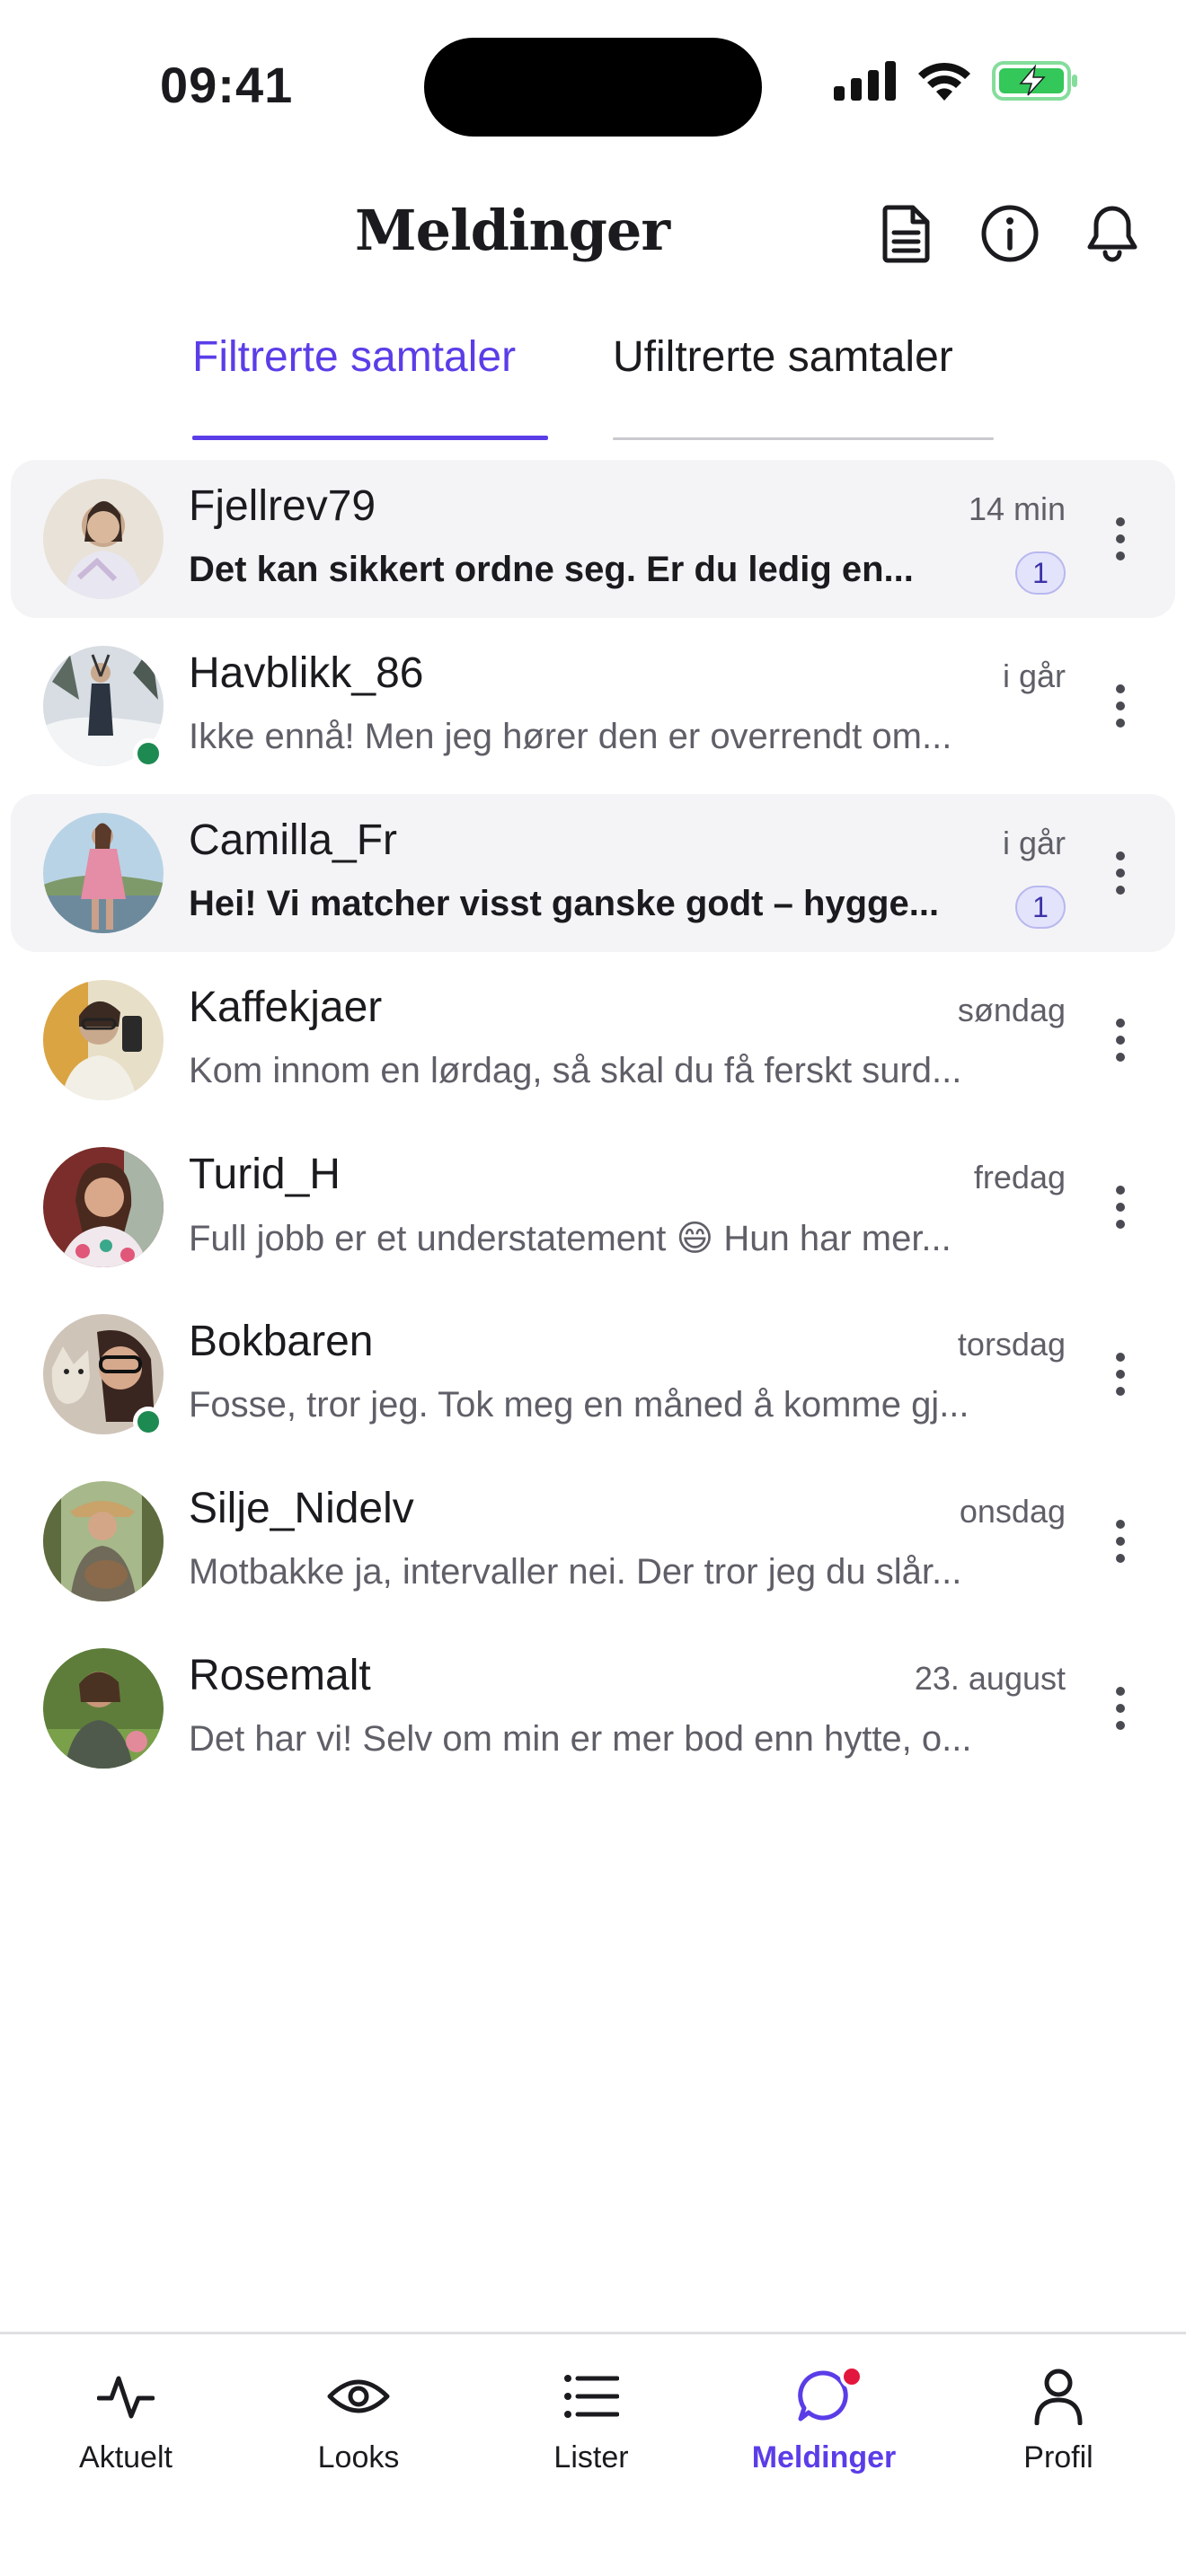 This screenshot has height=2576, width=1186. I want to click on conversation-name: Fjellrev79, so click(282, 506).